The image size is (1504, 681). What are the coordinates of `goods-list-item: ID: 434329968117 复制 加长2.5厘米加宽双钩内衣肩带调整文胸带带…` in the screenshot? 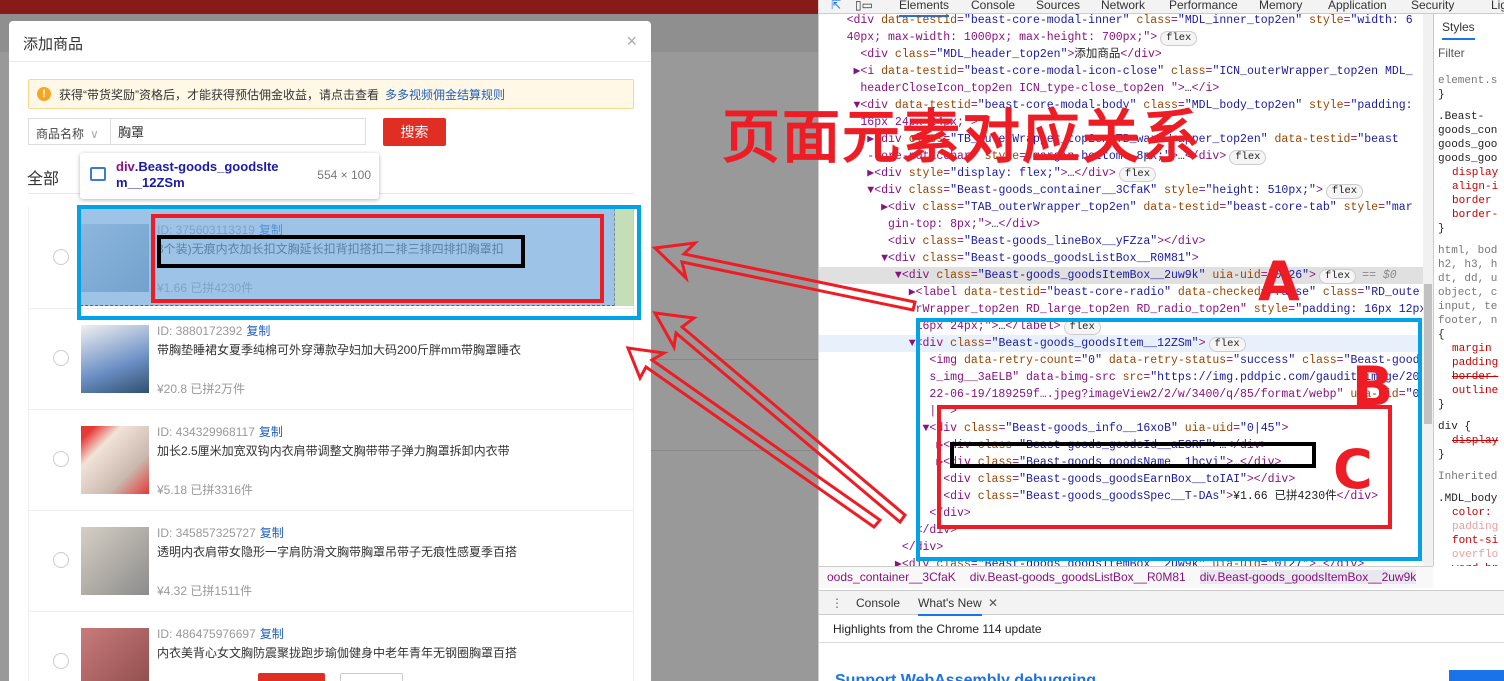 It's located at (331, 460).